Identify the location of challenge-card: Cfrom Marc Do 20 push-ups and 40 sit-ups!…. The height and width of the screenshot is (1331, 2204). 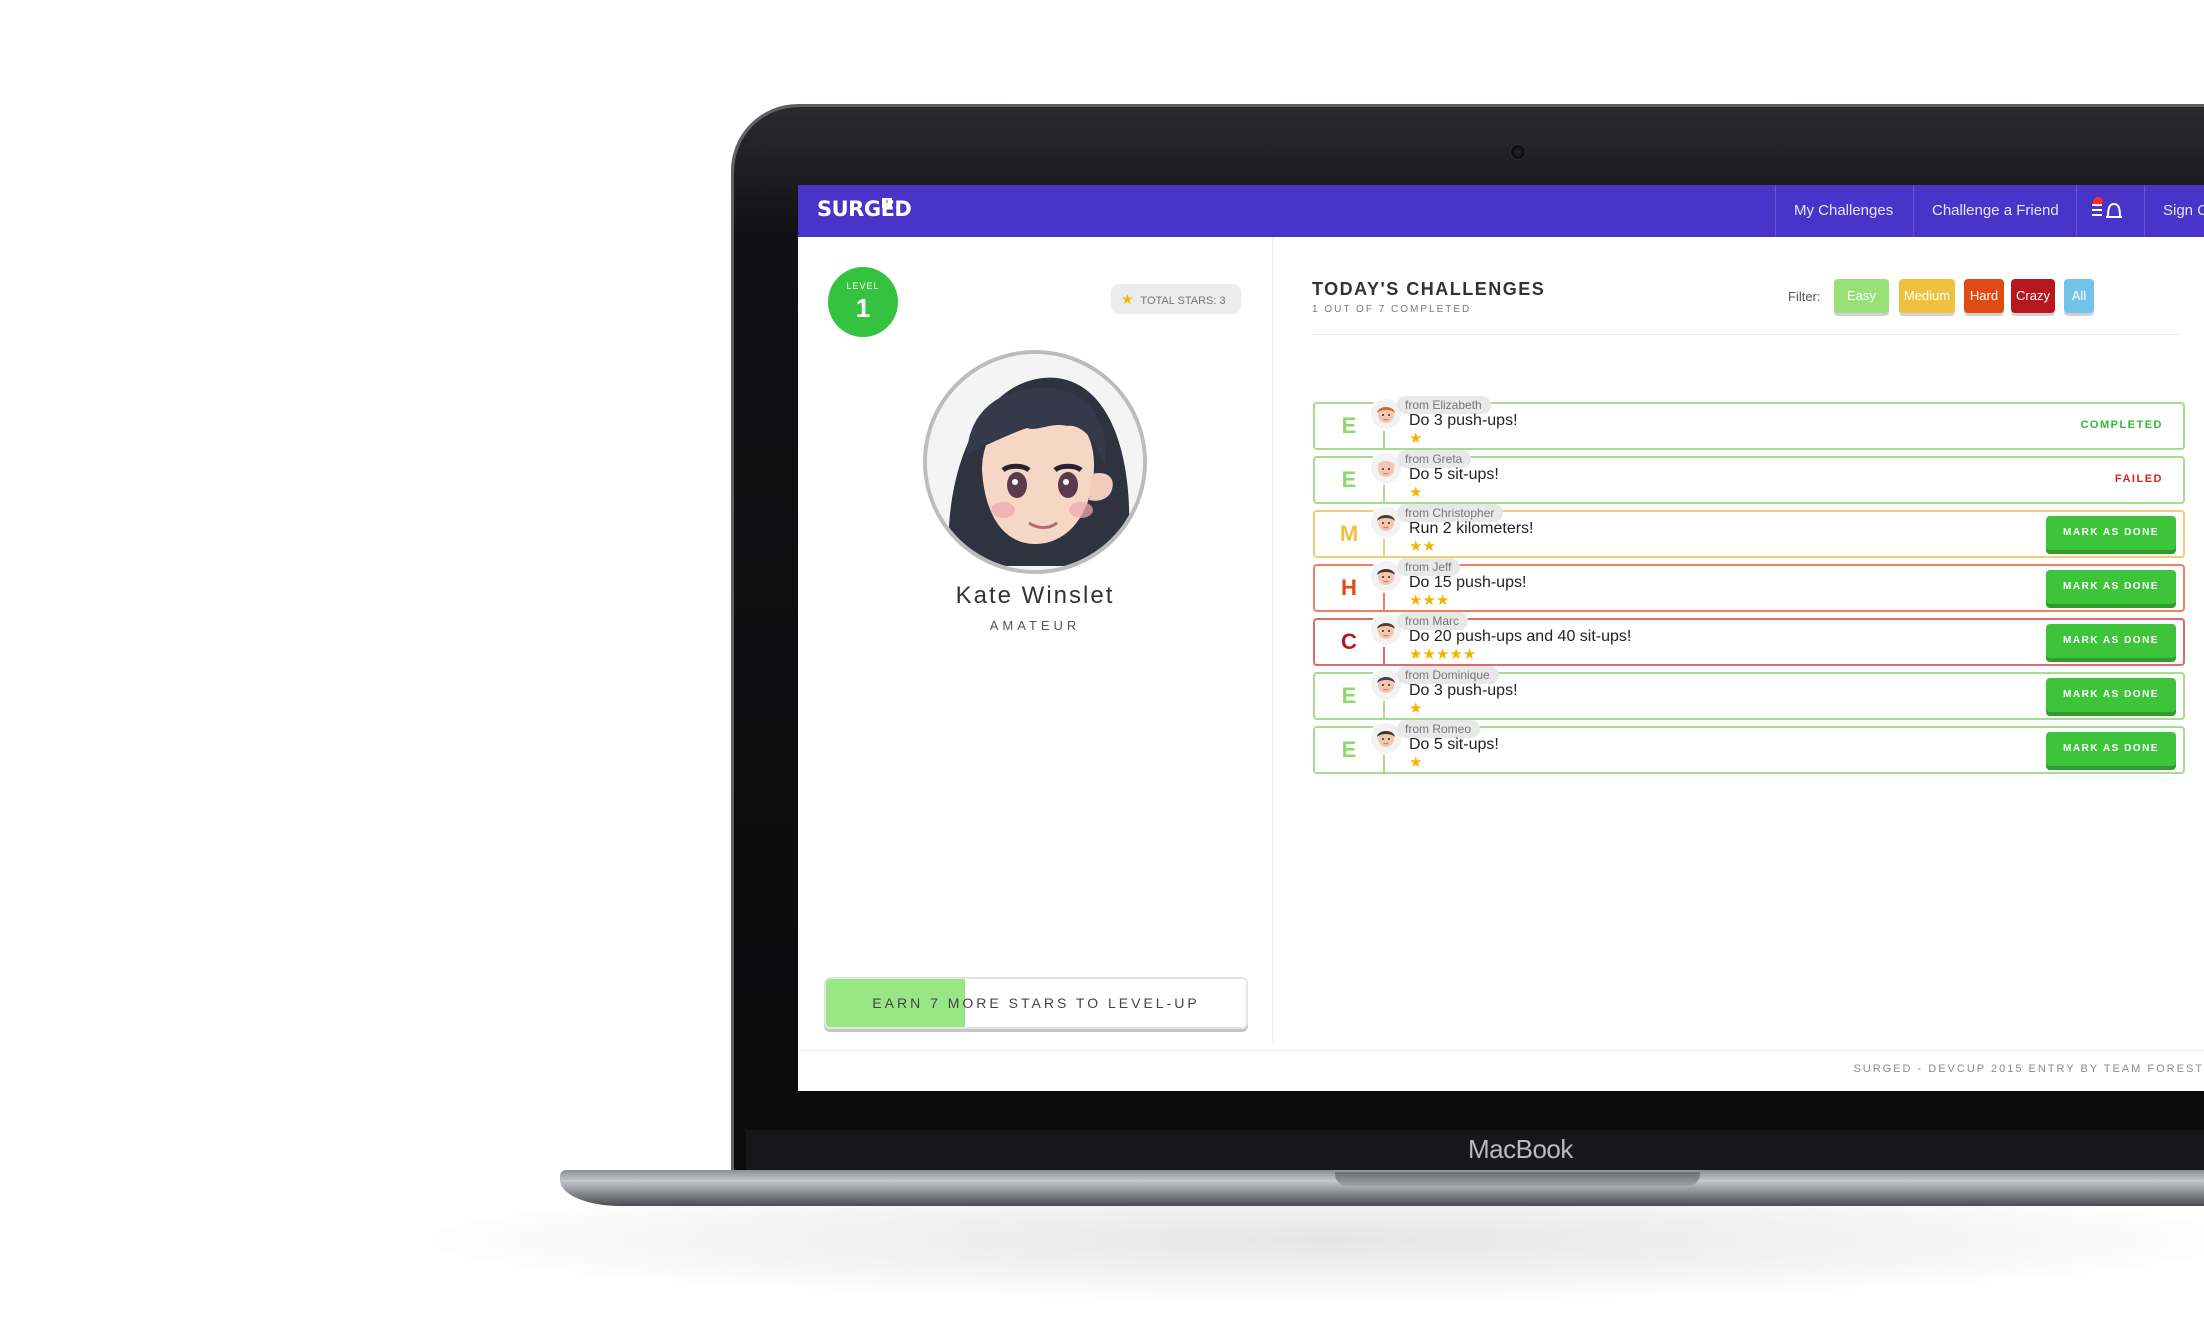
(1749, 639).